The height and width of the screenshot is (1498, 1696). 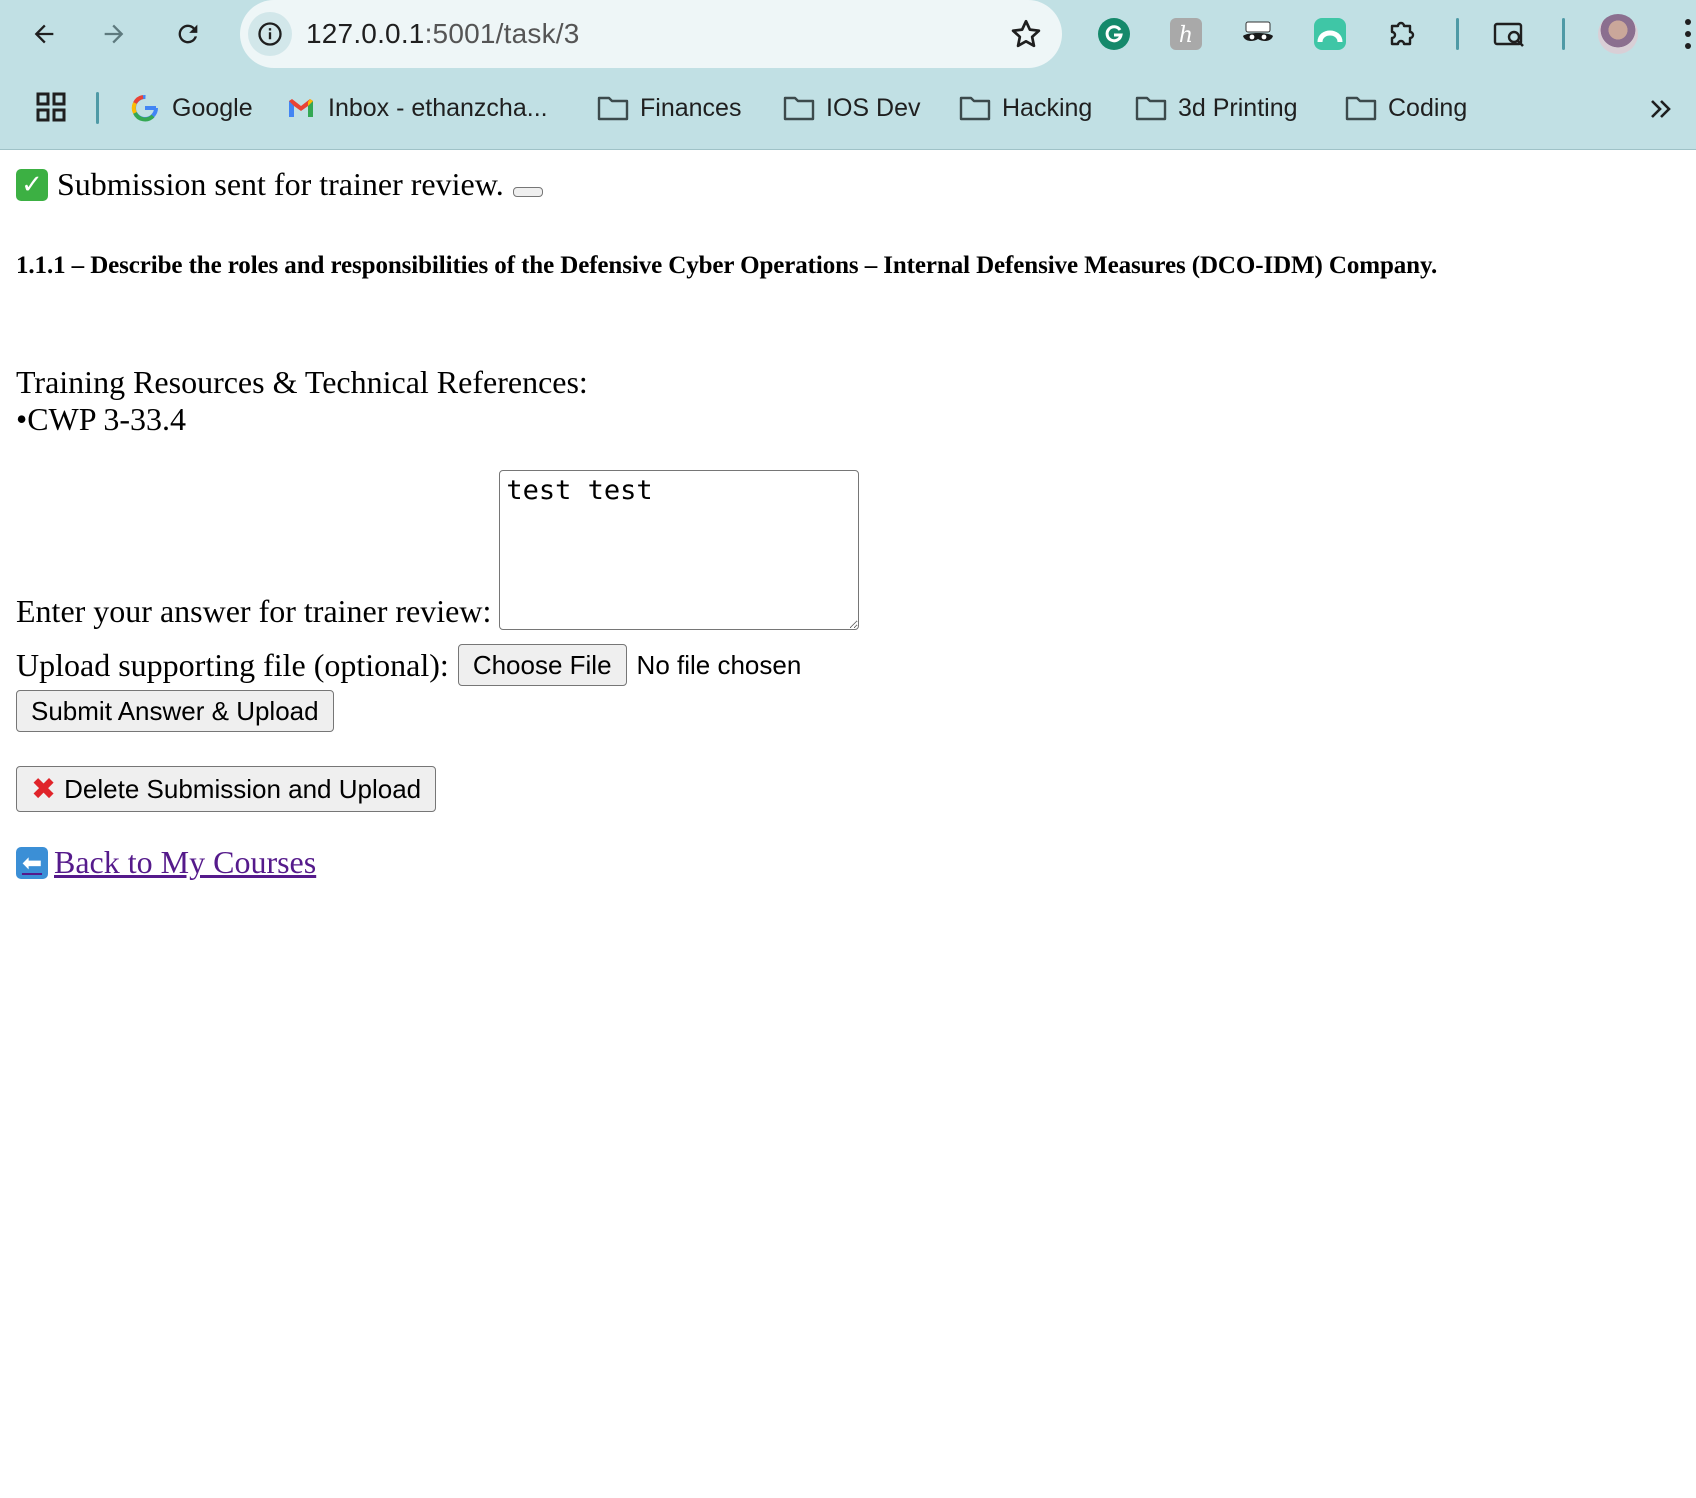 I want to click on arc-icon, so click(x=1330, y=34).